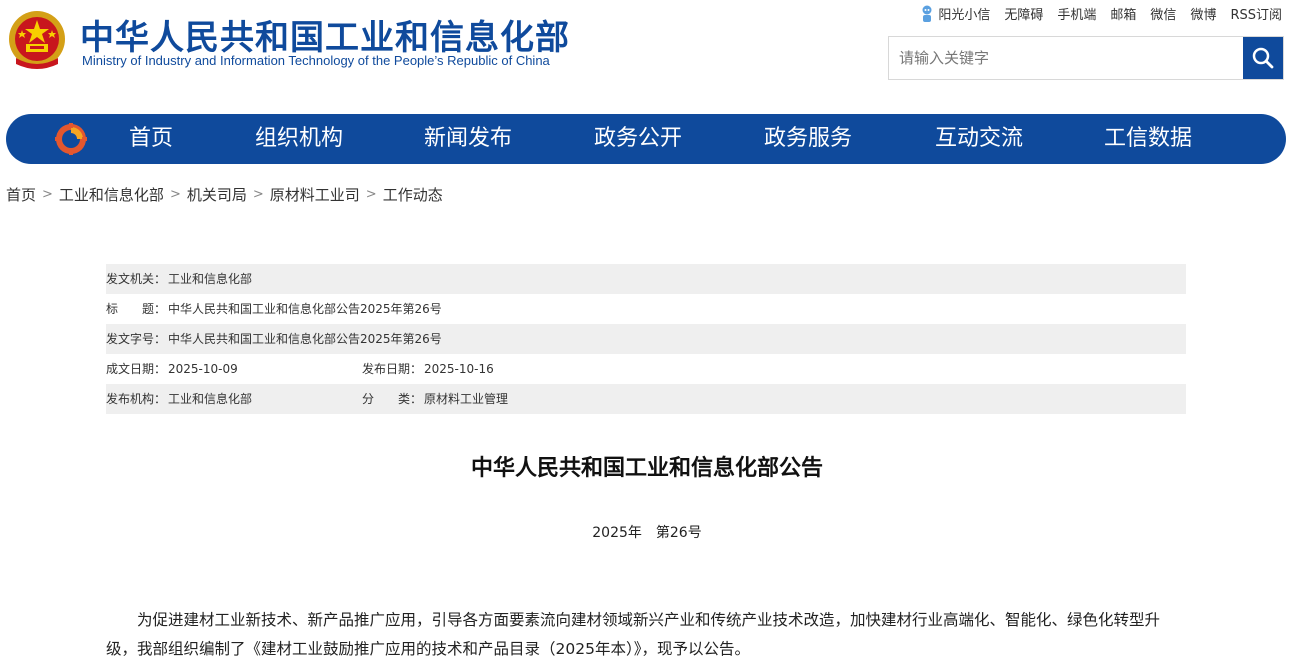 The height and width of the screenshot is (670, 1294). I want to click on meta-org: 工业和信息化部, so click(210, 399).